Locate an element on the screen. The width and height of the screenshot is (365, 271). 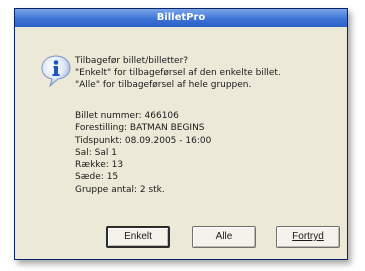
dialog-titlebar: BilletPro is located at coordinates (181, 18).